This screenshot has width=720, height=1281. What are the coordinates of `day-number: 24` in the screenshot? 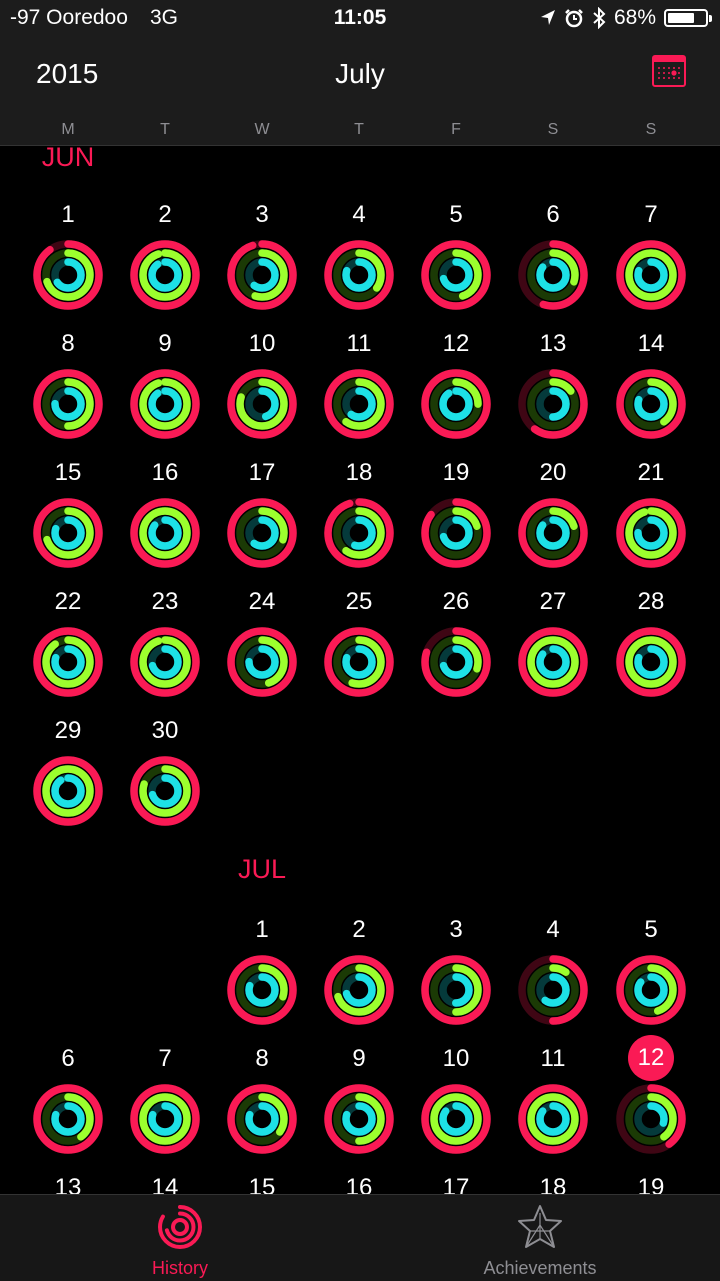 It's located at (262, 602).